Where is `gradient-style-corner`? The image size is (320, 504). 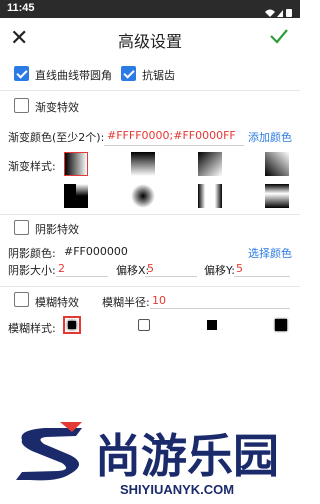 gradient-style-corner is located at coordinates (76, 196).